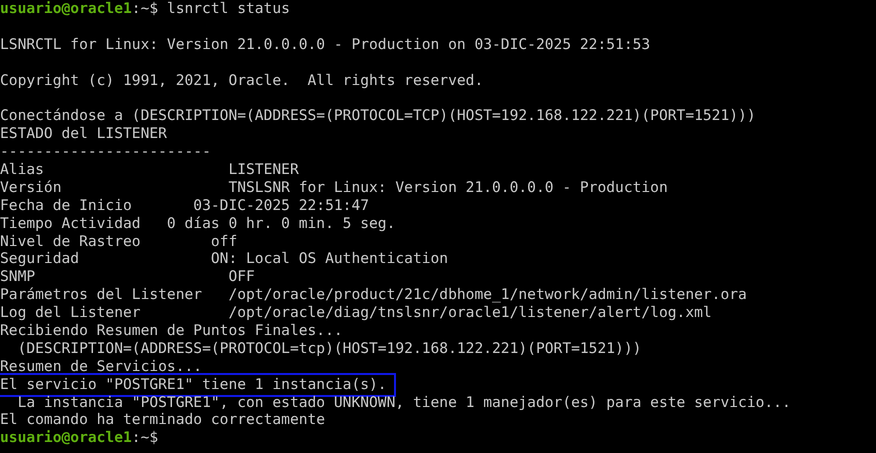 This screenshot has height=453, width=876. I want to click on output-line: Versión TNSLSNR for Linux: Version 21.0.0.0.0 - Production, so click(334, 187).